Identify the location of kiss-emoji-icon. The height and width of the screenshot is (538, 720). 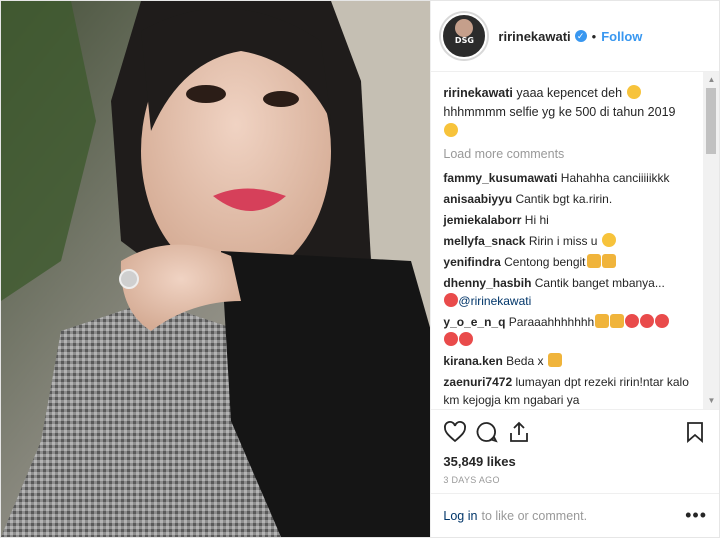
(608, 240).